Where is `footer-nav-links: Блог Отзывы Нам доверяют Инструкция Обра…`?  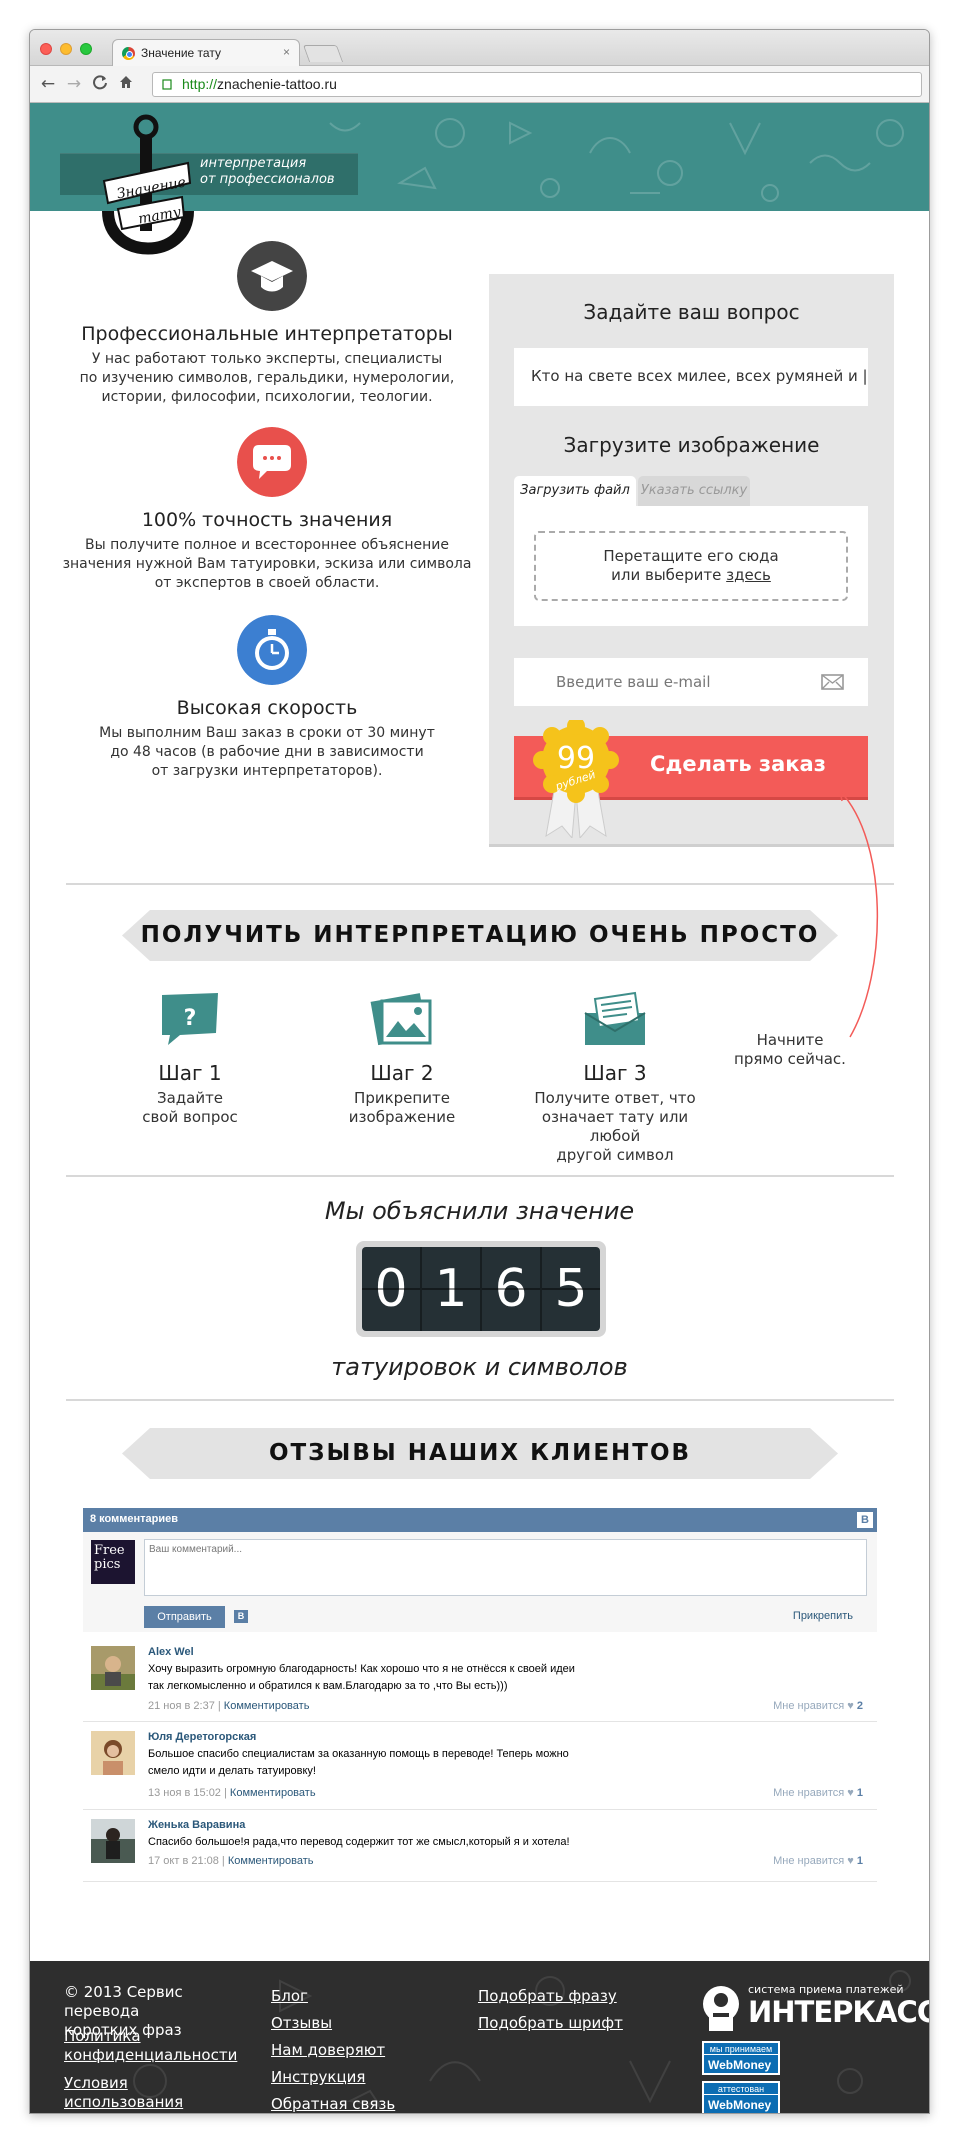
footer-nav-links: Блог Отзывы Нам доверяют Инструкция Обра… is located at coordinates (351, 2048).